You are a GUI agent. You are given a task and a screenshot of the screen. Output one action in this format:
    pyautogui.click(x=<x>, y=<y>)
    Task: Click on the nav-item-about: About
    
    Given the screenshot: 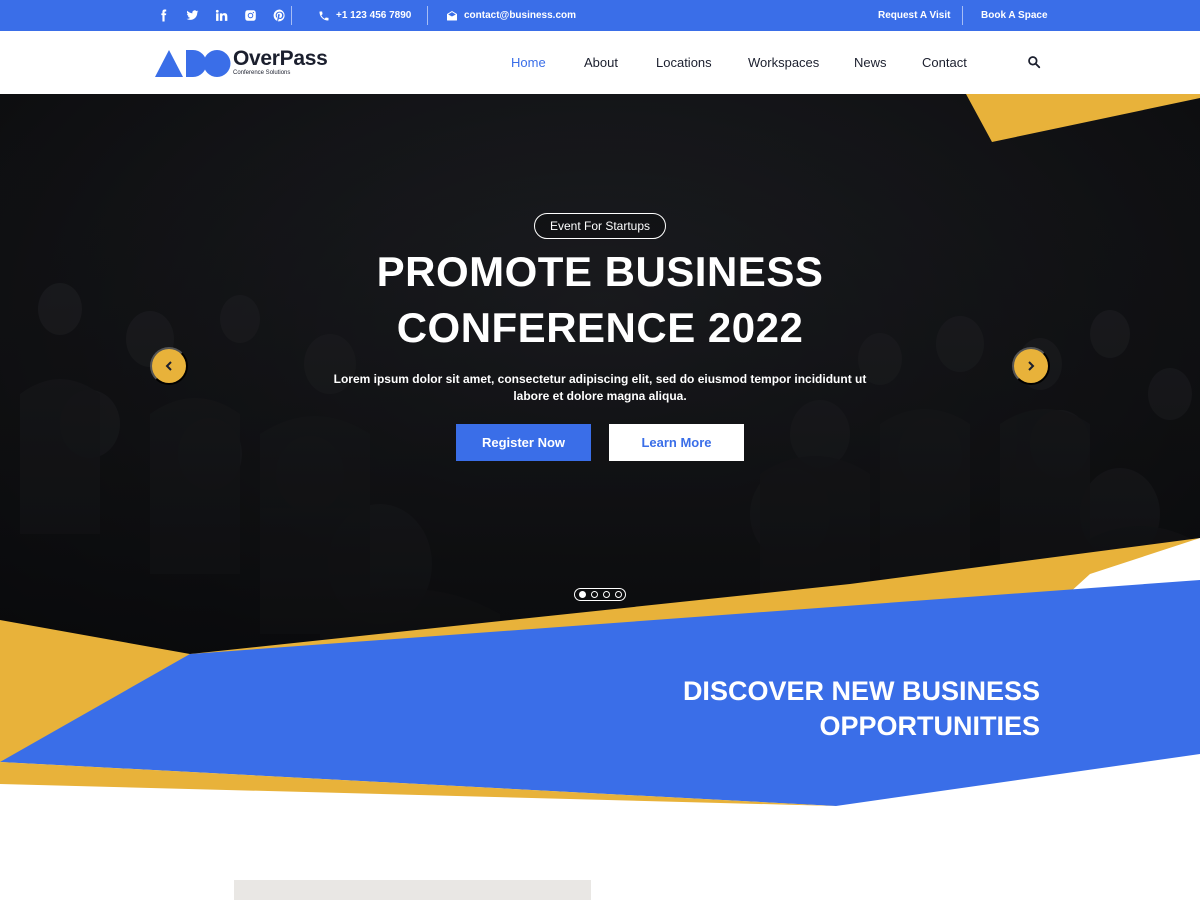 What is the action you would take?
    pyautogui.click(x=601, y=62)
    